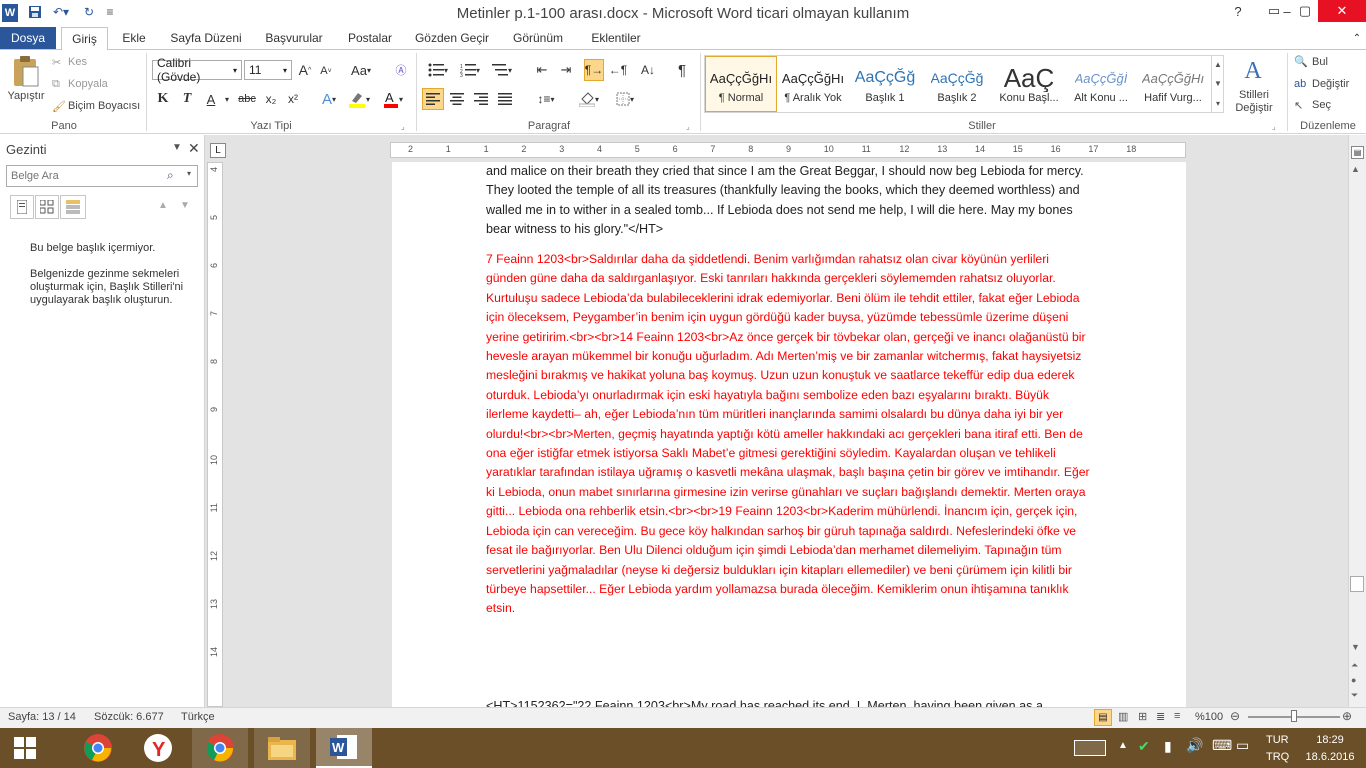  I want to click on font-dialog-launcher-icon: ⌟, so click(403, 126).